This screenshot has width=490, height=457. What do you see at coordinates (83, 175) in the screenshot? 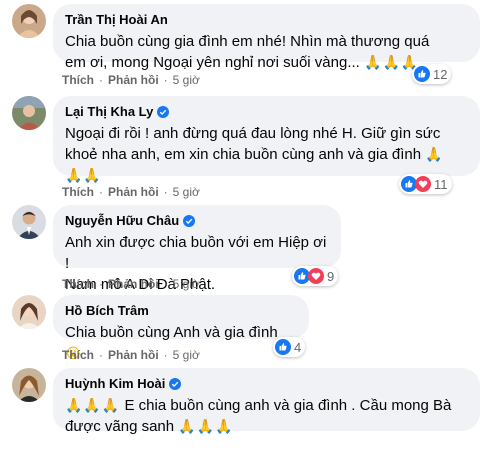
I see `pray-emoji: 🙏🙏` at bounding box center [83, 175].